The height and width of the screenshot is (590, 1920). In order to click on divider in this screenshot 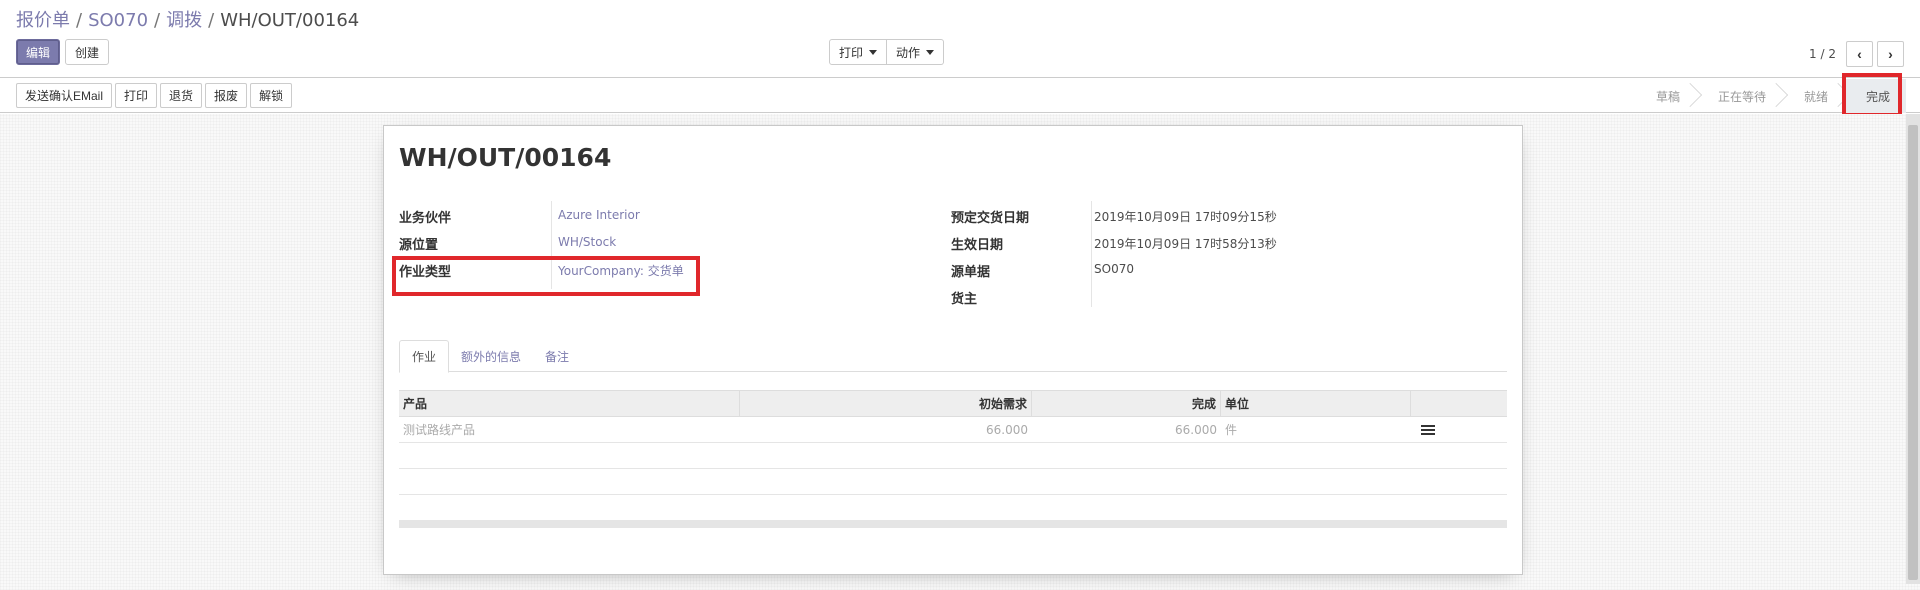, I will do `click(1091, 254)`.